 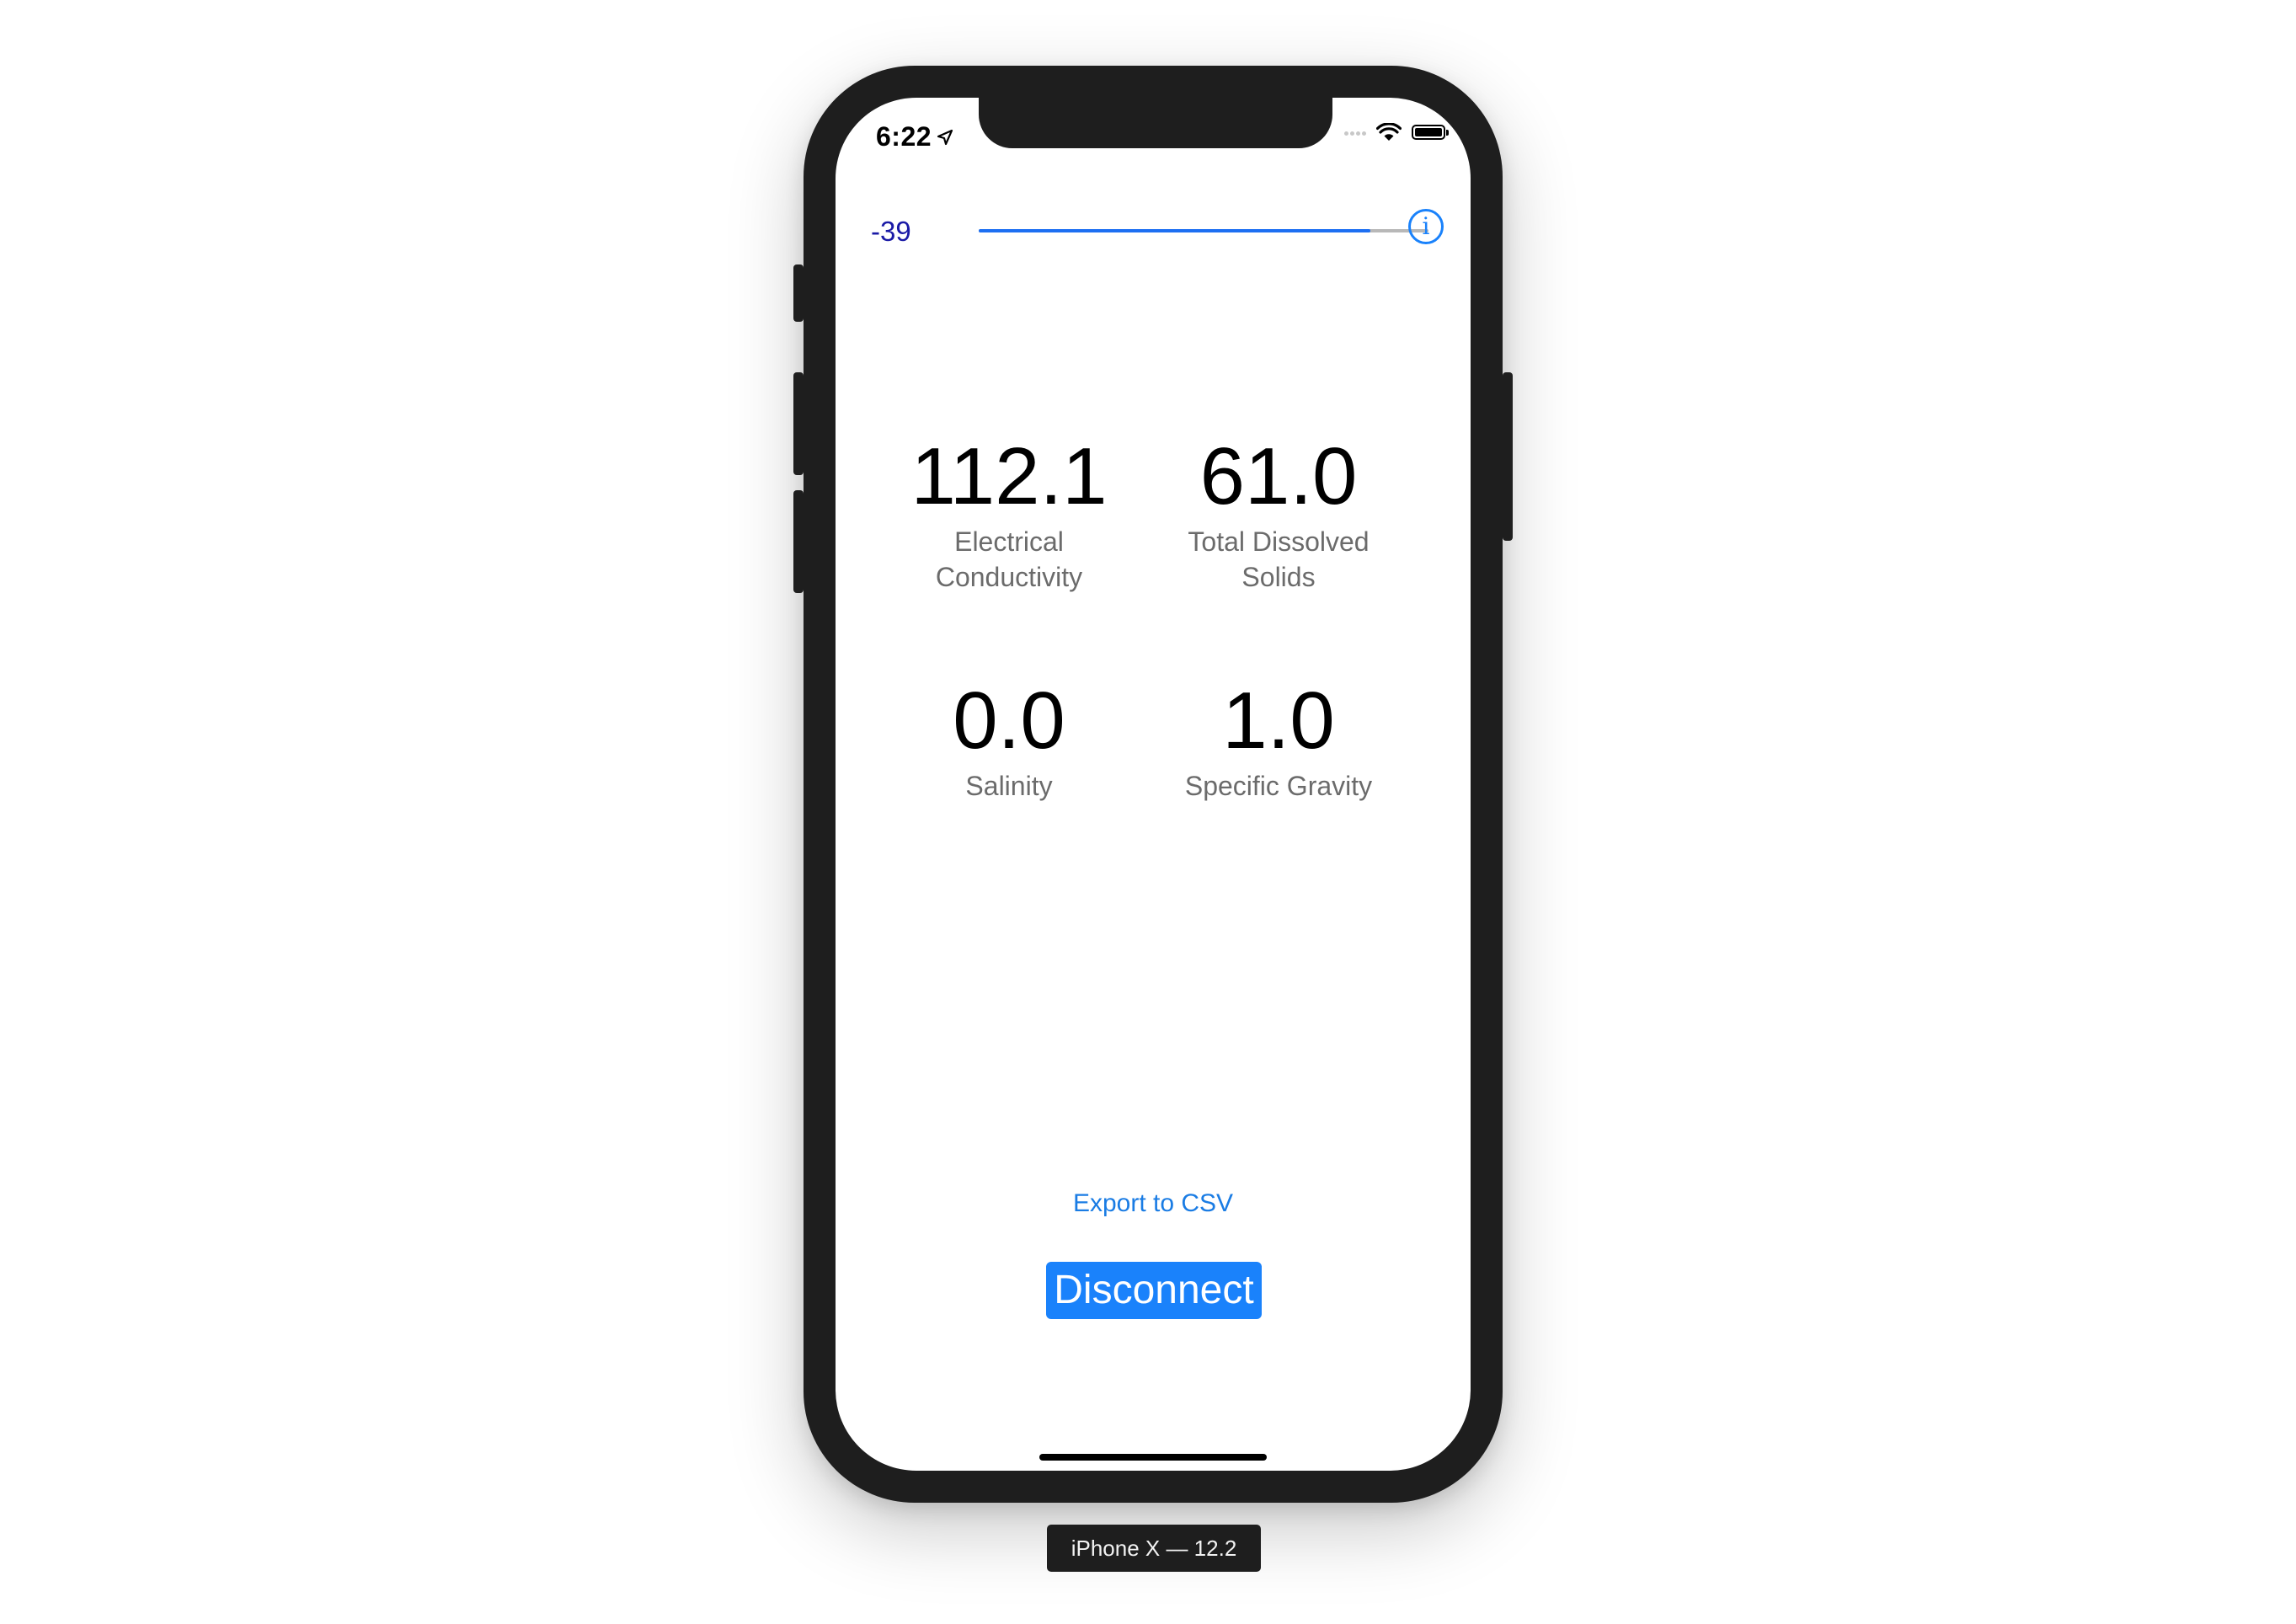 I want to click on signal-strength-row: -39 i, so click(x=1157, y=231).